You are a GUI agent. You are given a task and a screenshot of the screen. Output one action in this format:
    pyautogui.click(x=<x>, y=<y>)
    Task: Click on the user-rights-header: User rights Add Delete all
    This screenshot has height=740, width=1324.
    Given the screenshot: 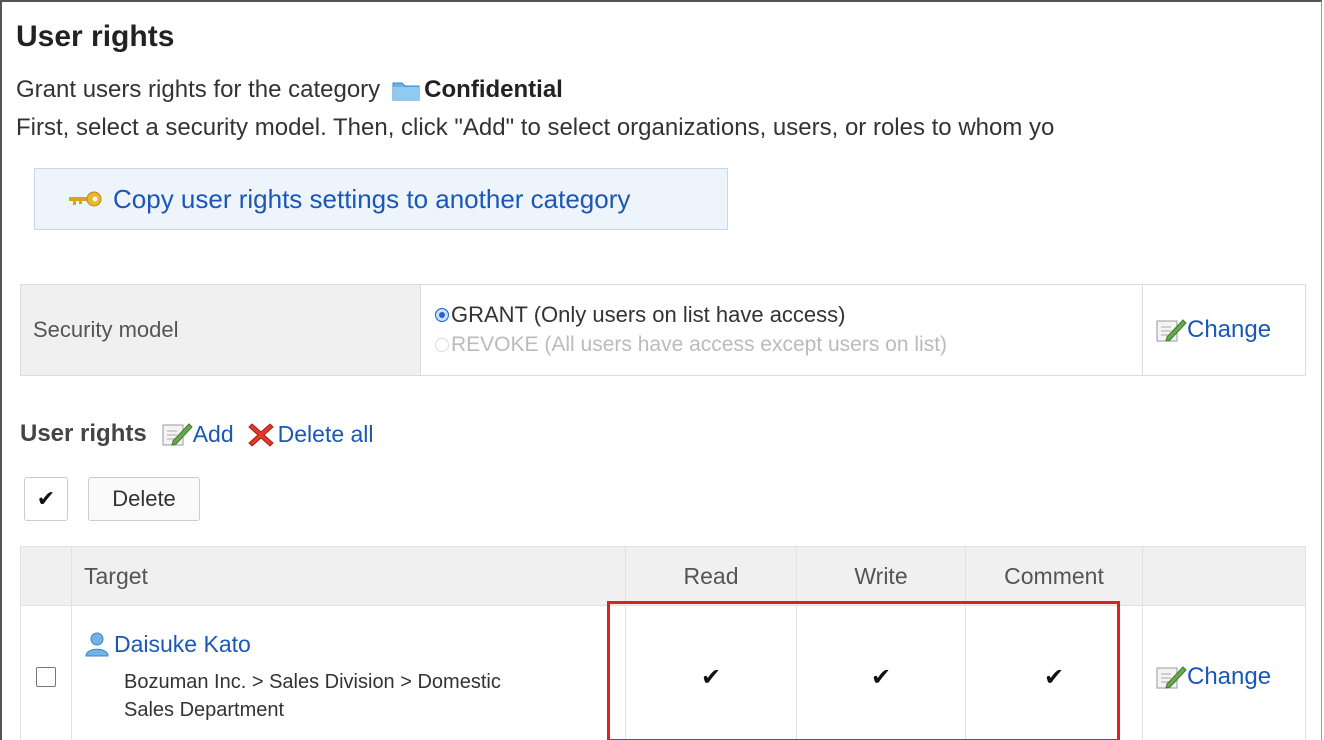 What is the action you would take?
    pyautogui.click(x=197, y=434)
    